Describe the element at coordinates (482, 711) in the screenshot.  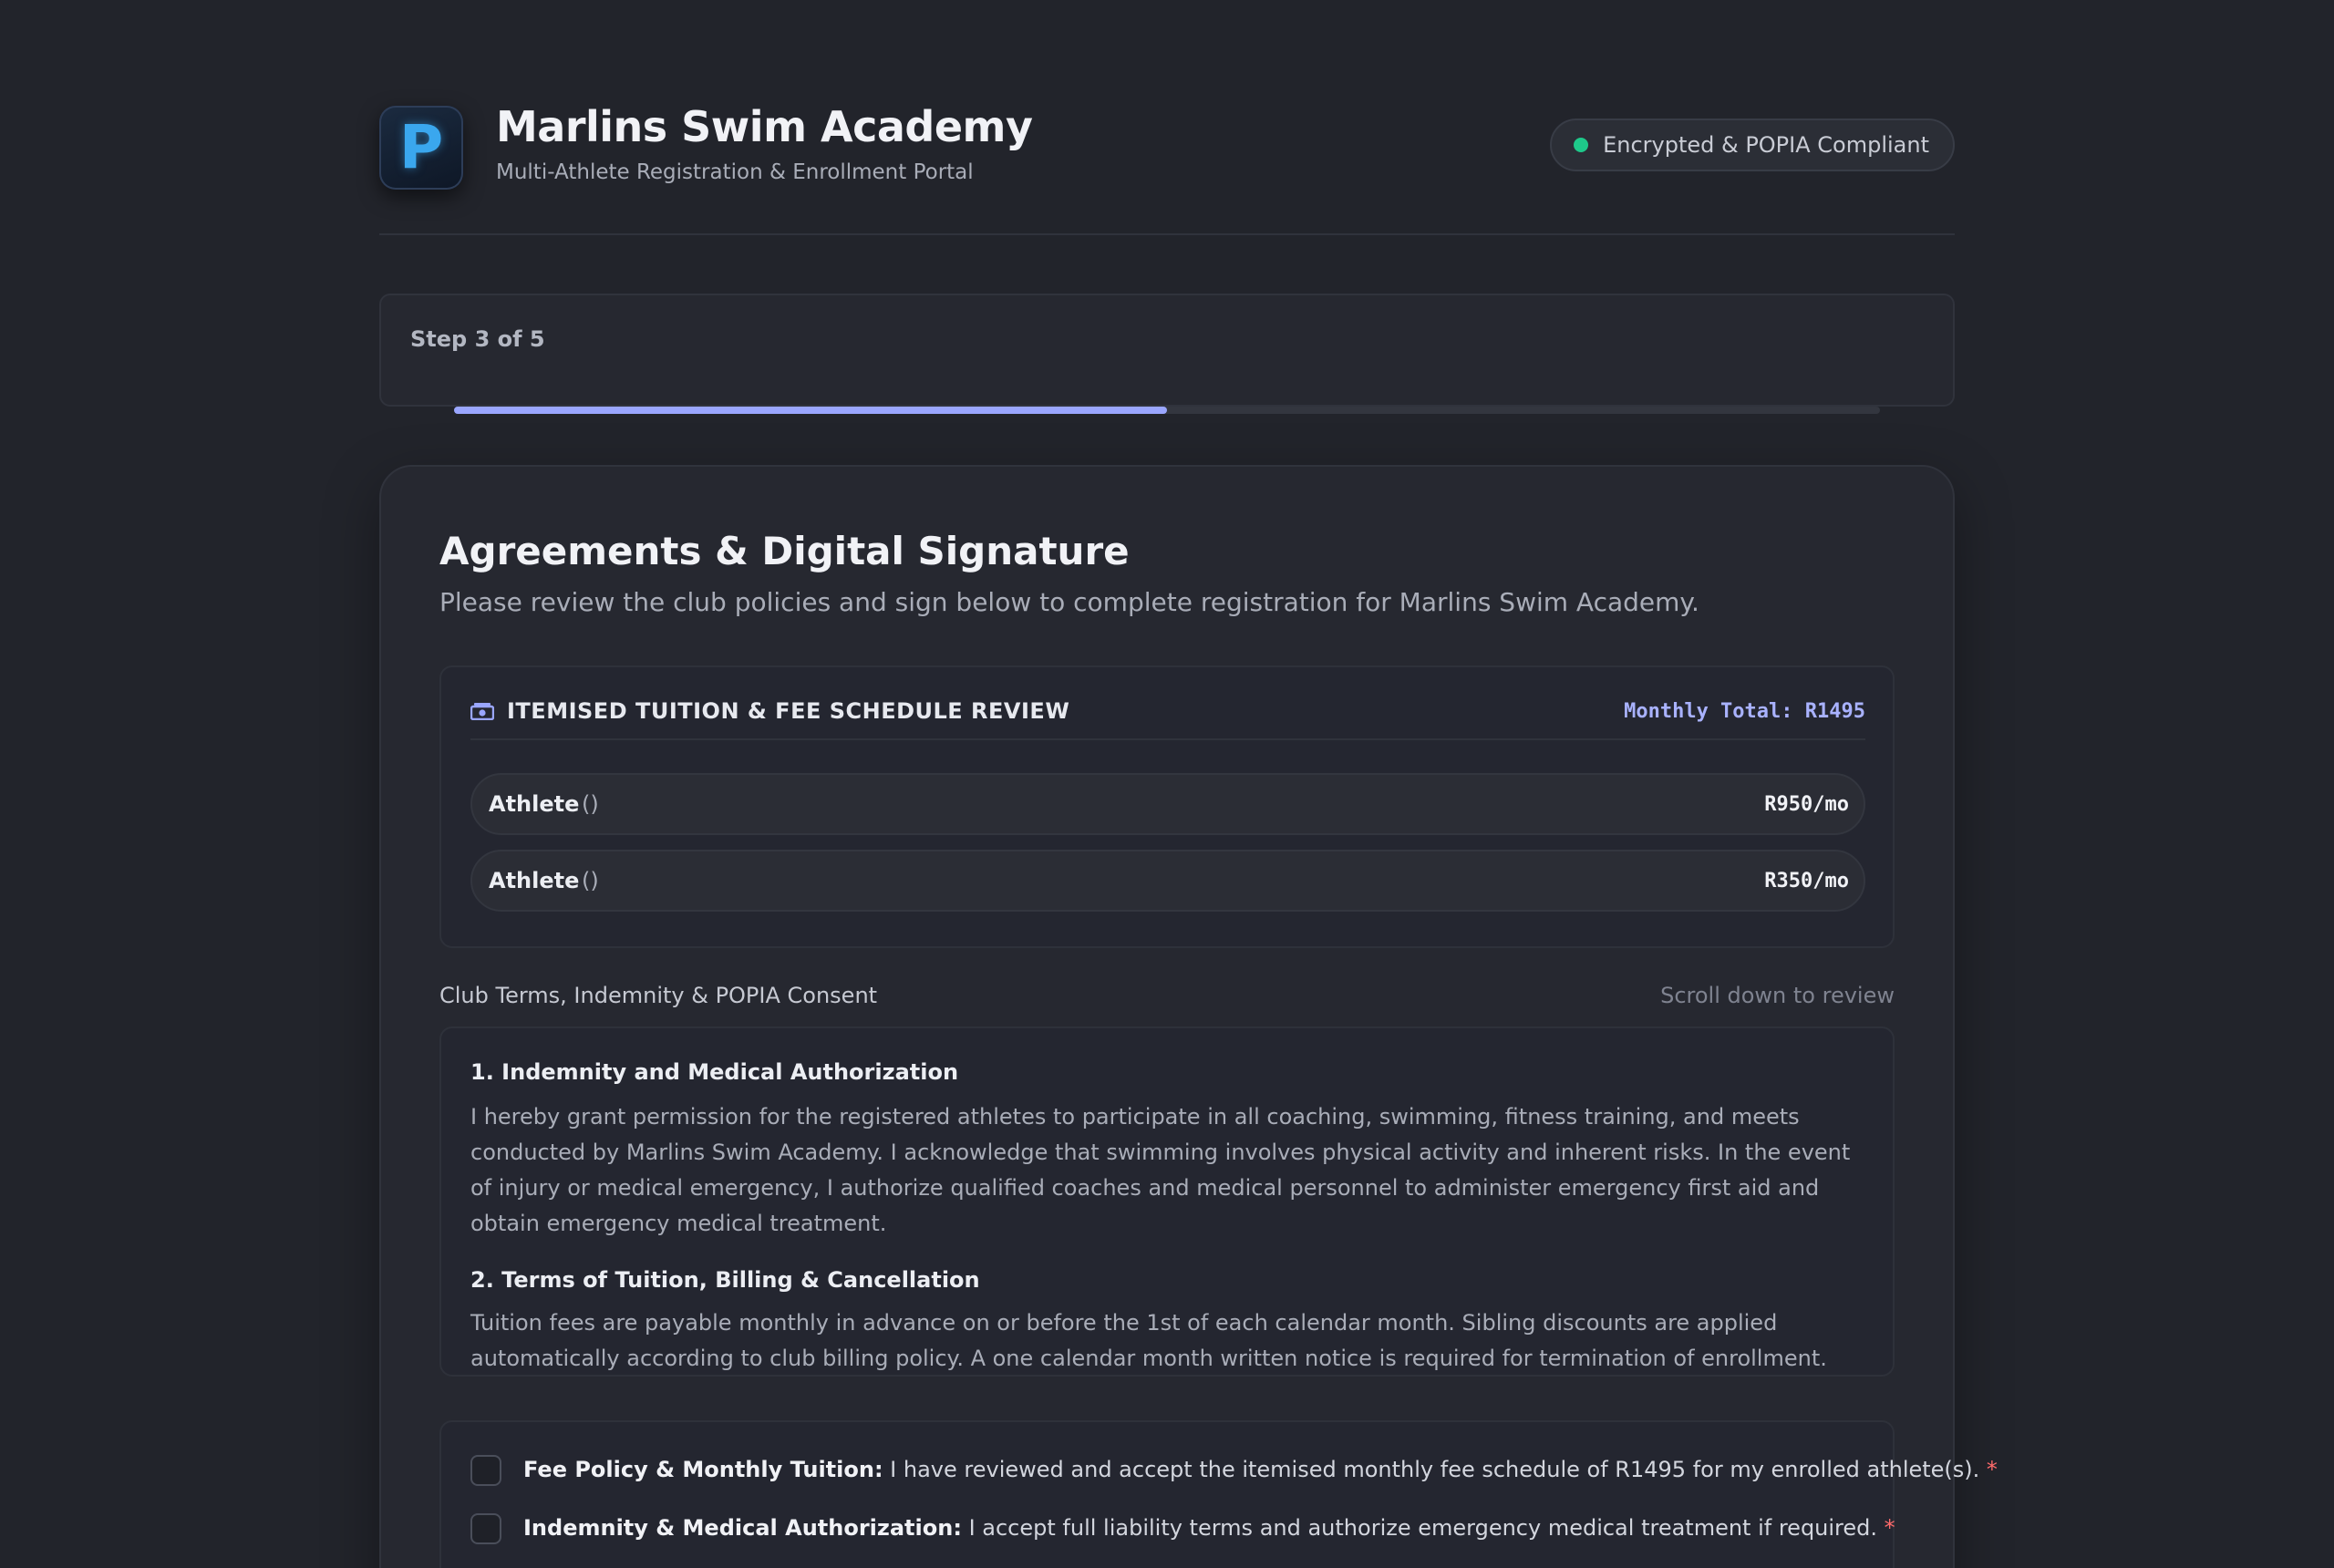
I see `money-icon` at that location.